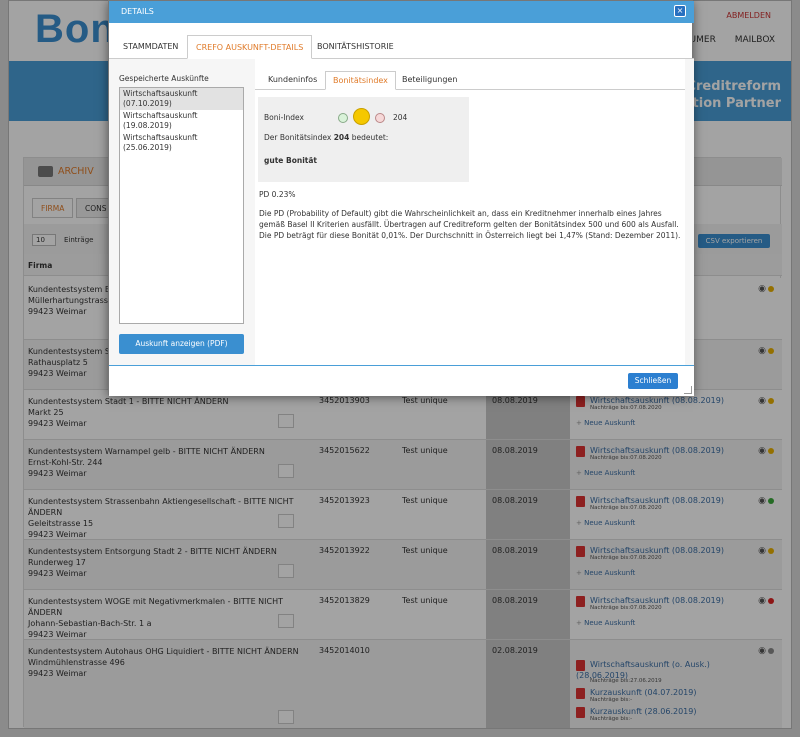  What do you see at coordinates (181, 121) in the screenshot?
I see `saved-report-item: Wirtschaftsauskunft (19.08.2019)` at bounding box center [181, 121].